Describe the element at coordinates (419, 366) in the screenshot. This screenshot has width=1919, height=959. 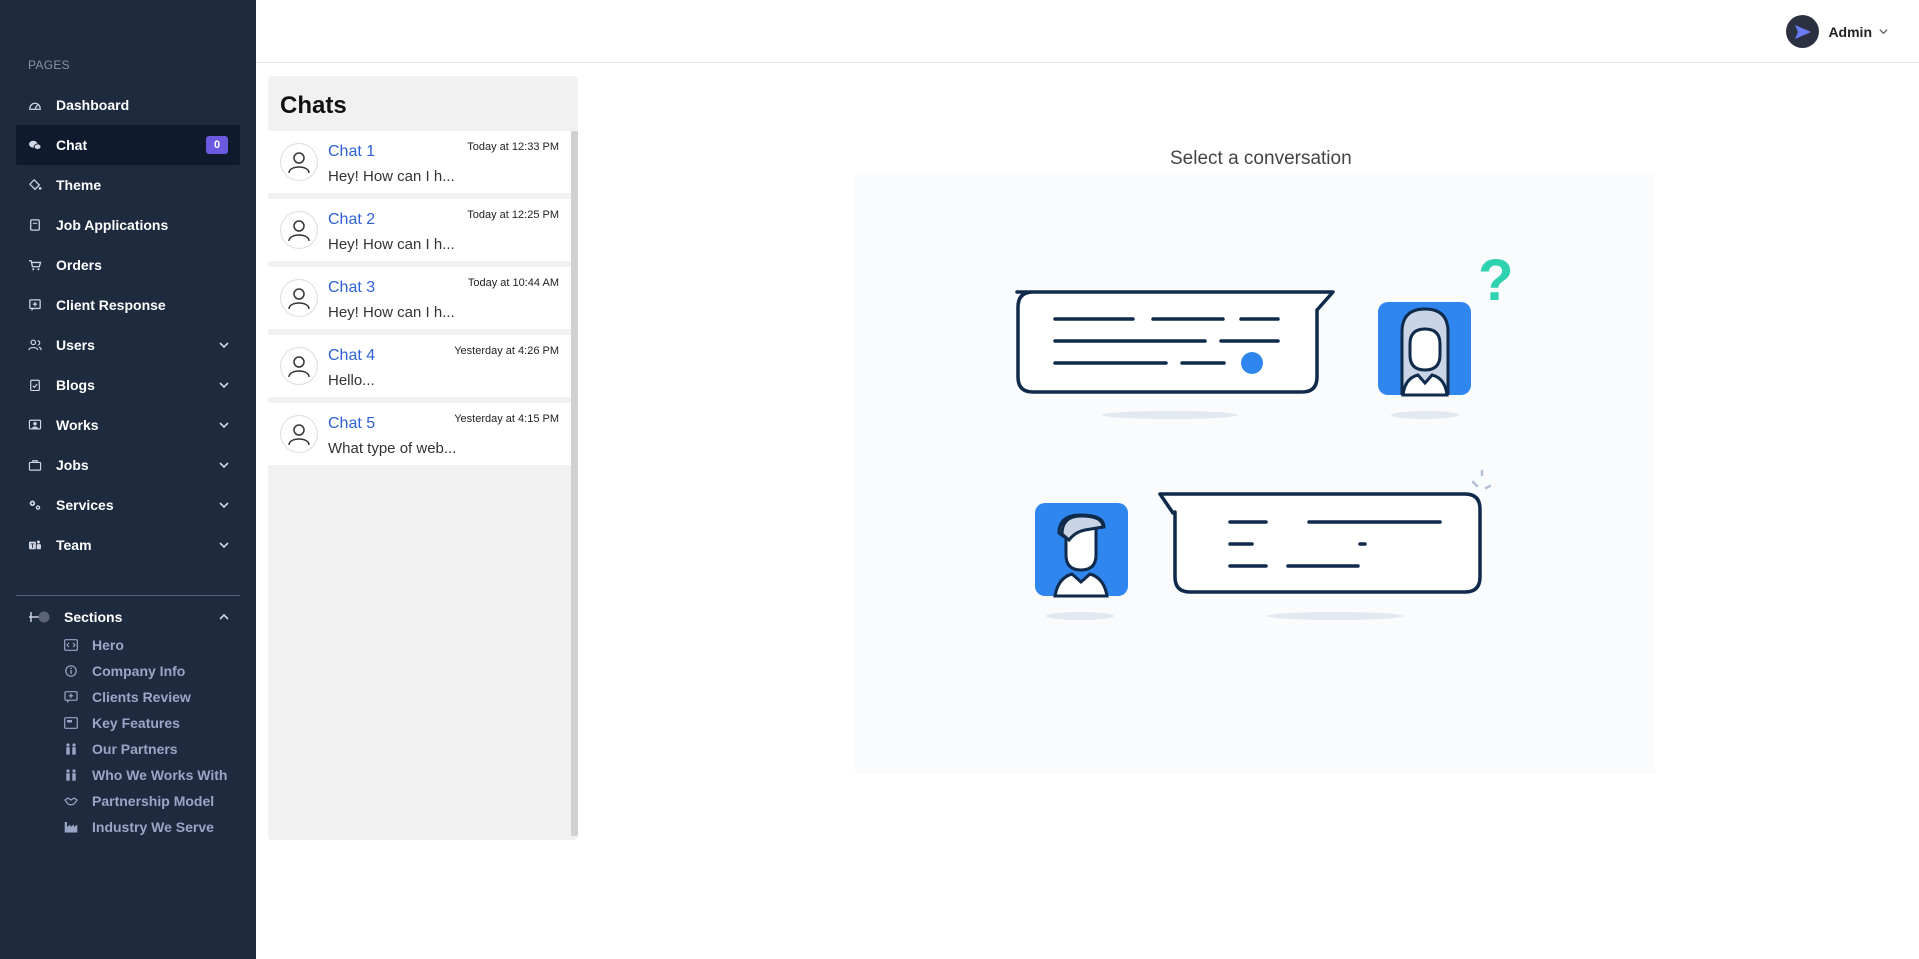
I see `chat-list-item: Chat 4 Hello... Yesterday at 4:26 PM` at that location.